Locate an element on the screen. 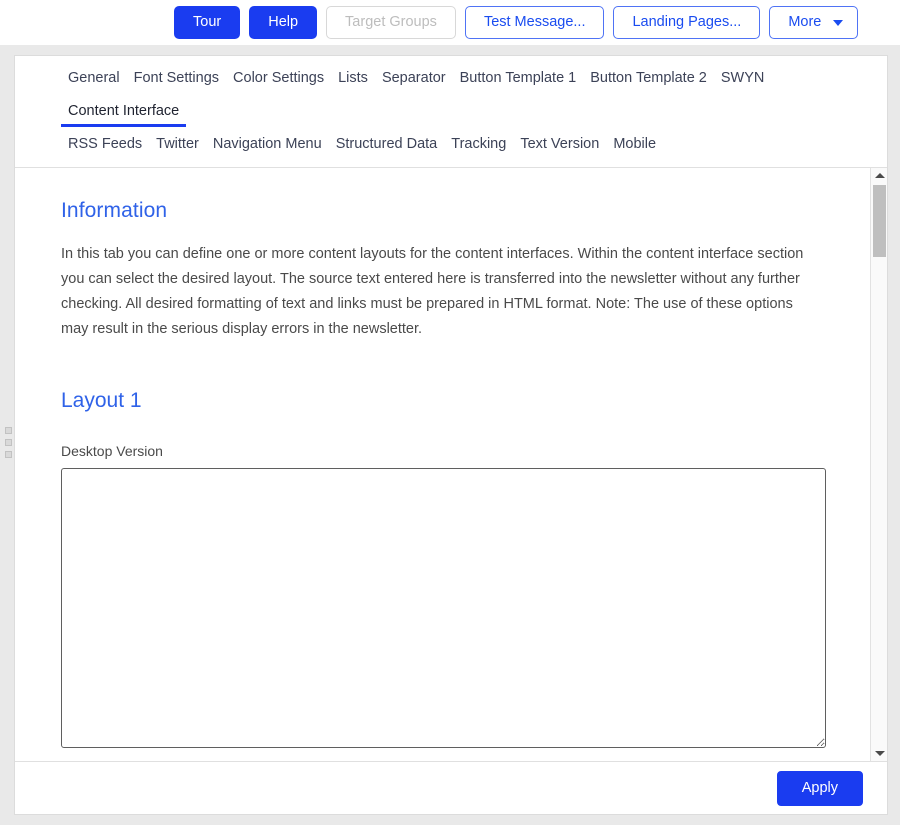 The height and width of the screenshot is (825, 900). more-button: More is located at coordinates (814, 22).